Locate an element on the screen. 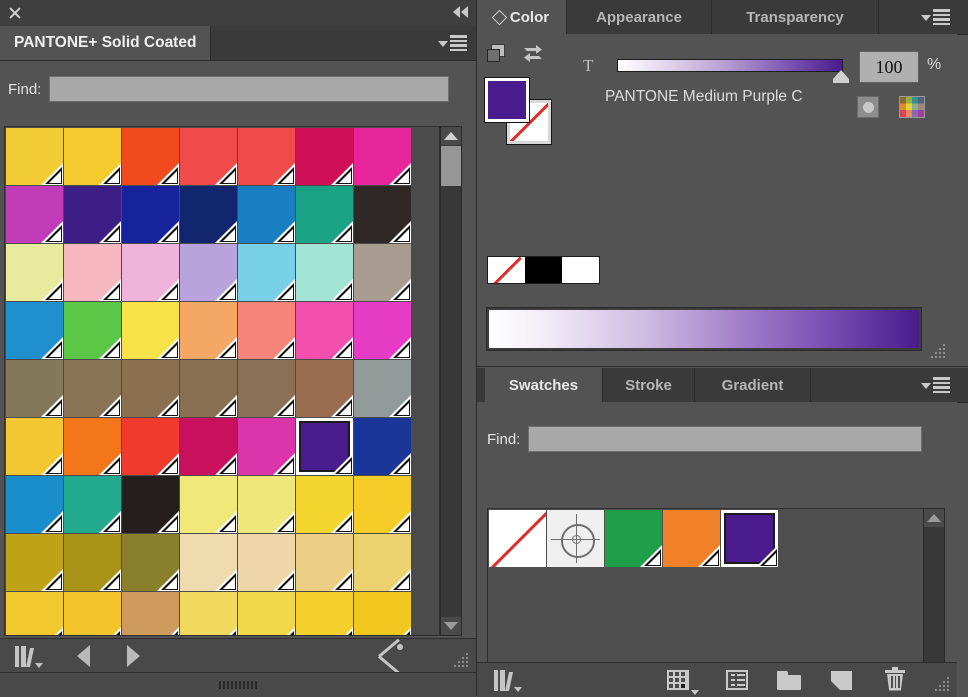 This screenshot has width=968, height=697. tint-slider-handle is located at coordinates (841, 76).